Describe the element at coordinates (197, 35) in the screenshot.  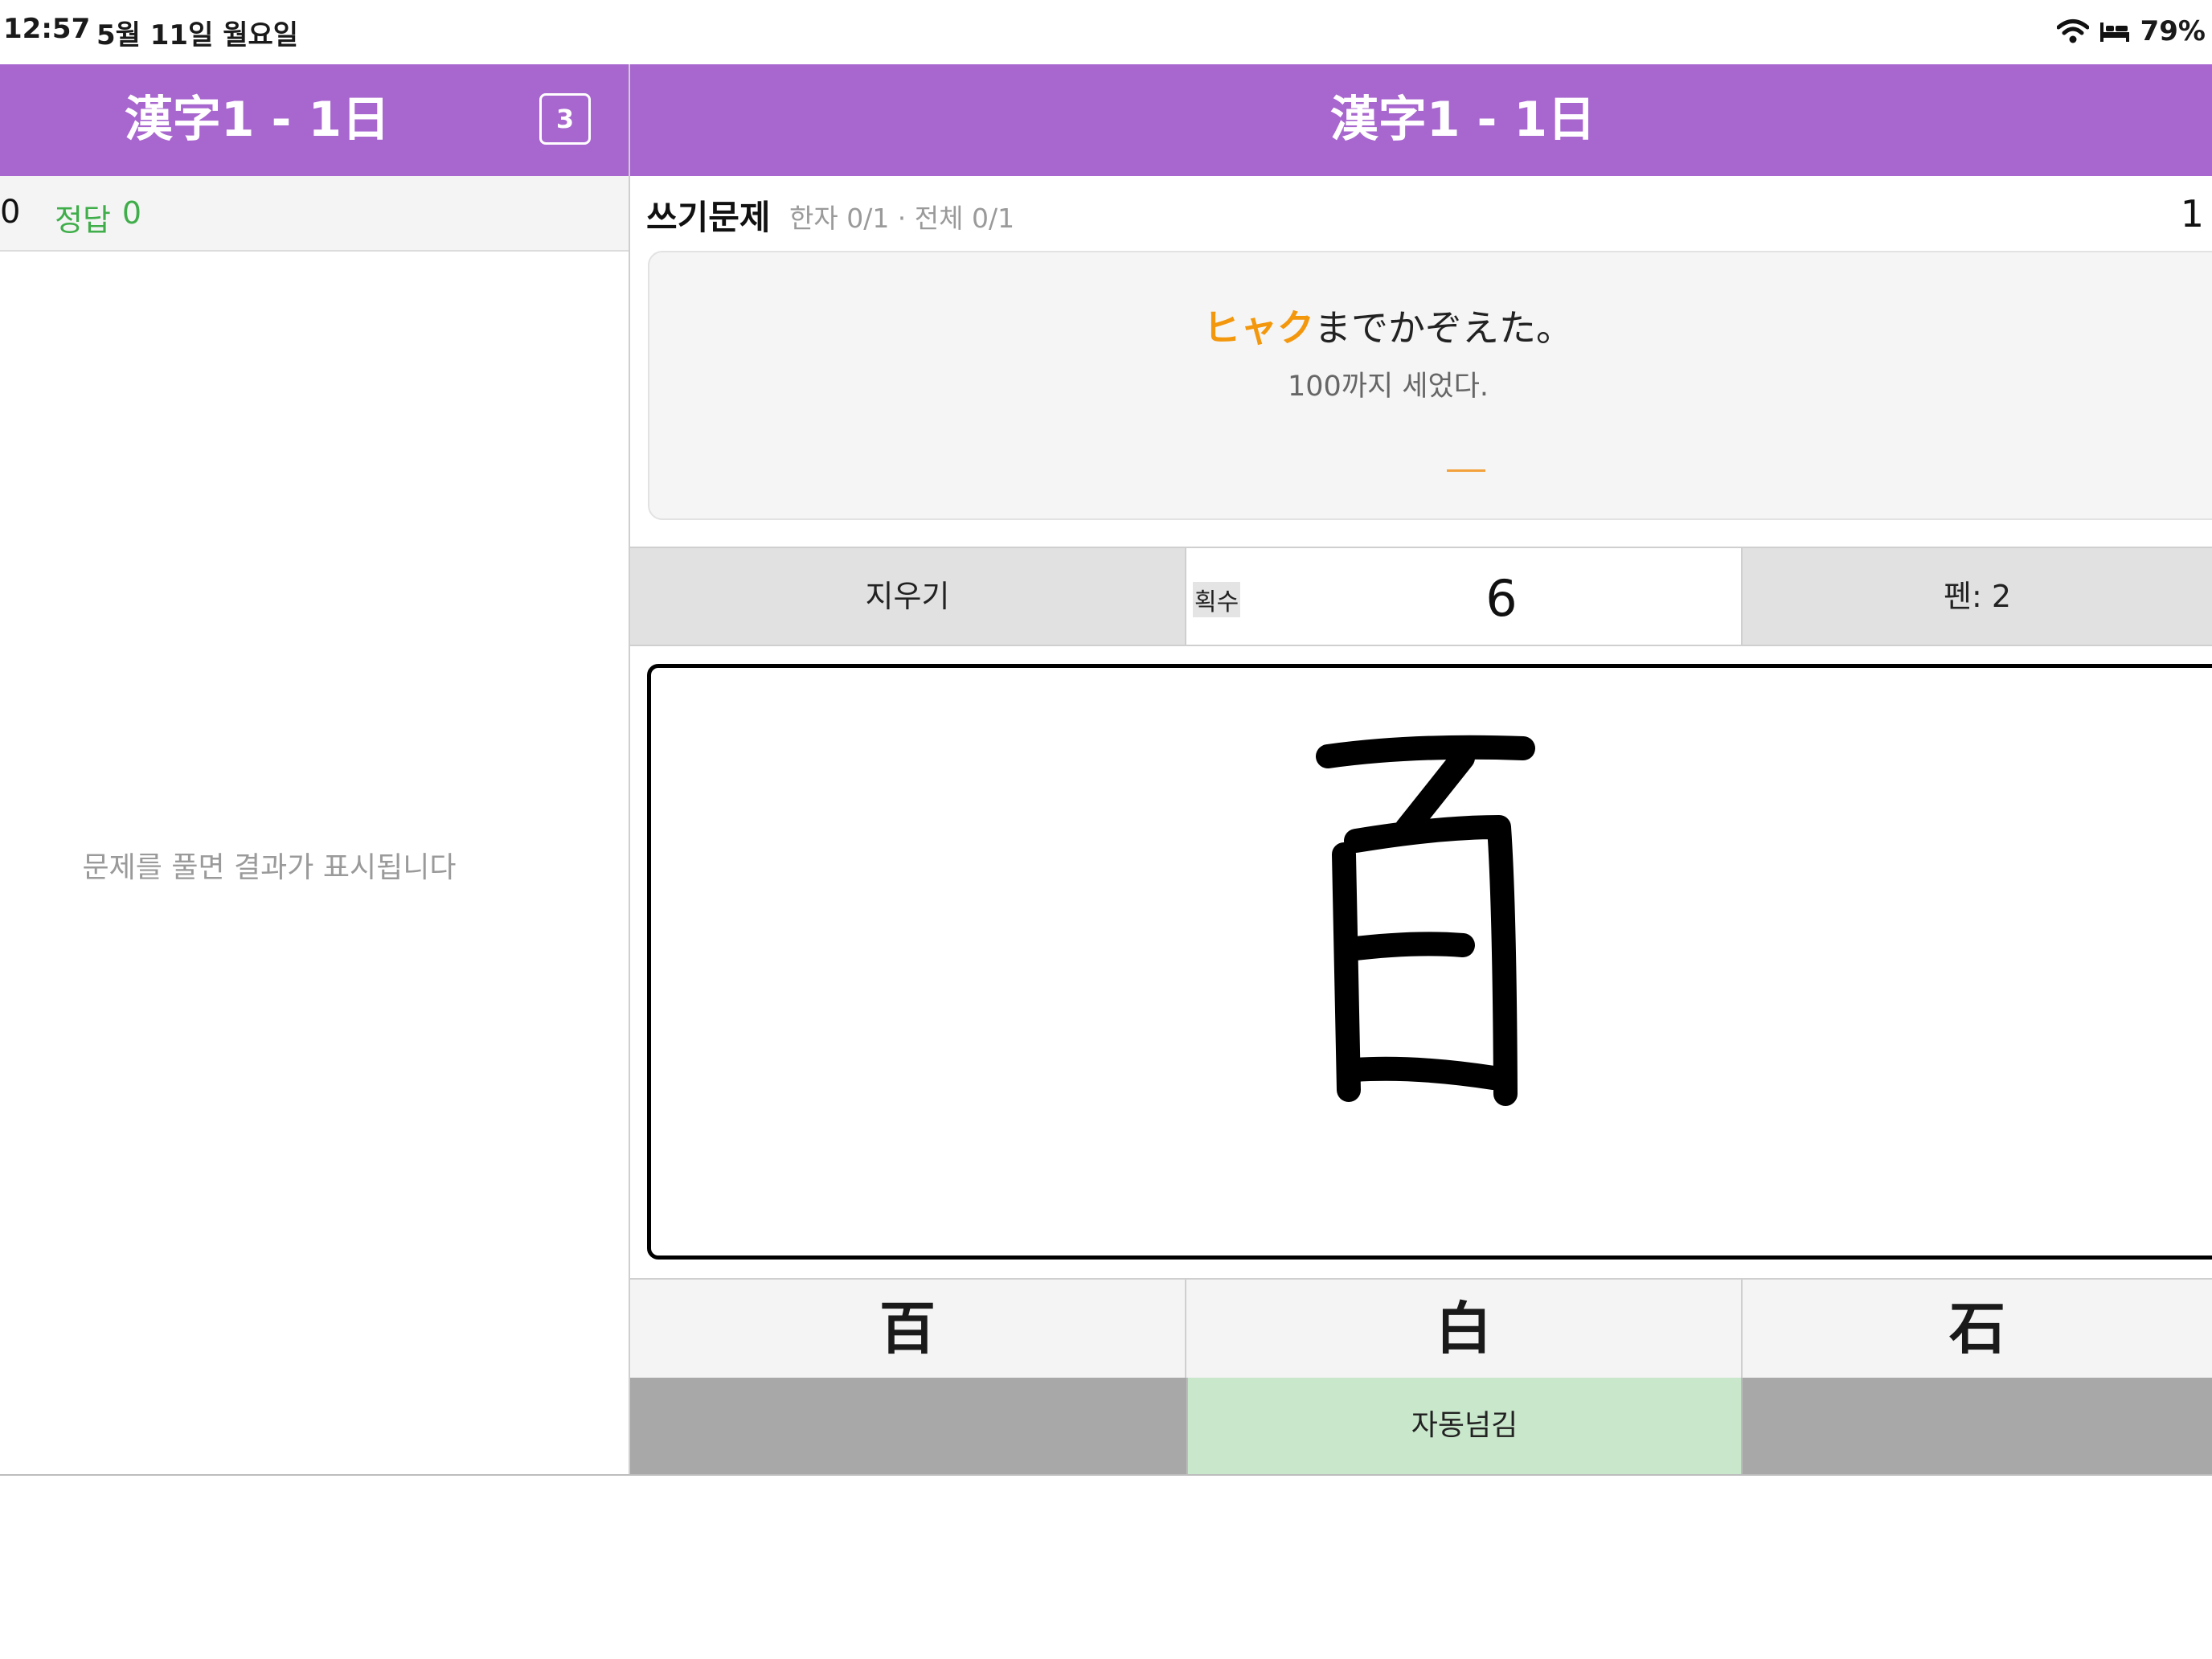
I see `status-date: 5월 11일 월요일` at that location.